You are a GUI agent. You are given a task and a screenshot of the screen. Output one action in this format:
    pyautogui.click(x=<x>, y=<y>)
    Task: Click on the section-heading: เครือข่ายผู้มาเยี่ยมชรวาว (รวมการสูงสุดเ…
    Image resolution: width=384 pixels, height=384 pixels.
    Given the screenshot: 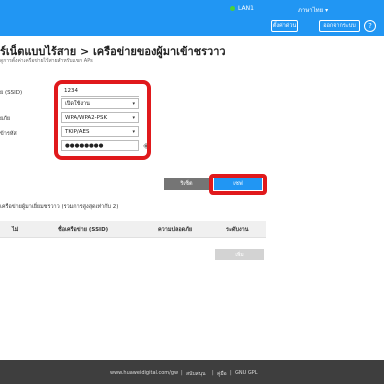 What is the action you would take?
    pyautogui.click(x=59, y=207)
    